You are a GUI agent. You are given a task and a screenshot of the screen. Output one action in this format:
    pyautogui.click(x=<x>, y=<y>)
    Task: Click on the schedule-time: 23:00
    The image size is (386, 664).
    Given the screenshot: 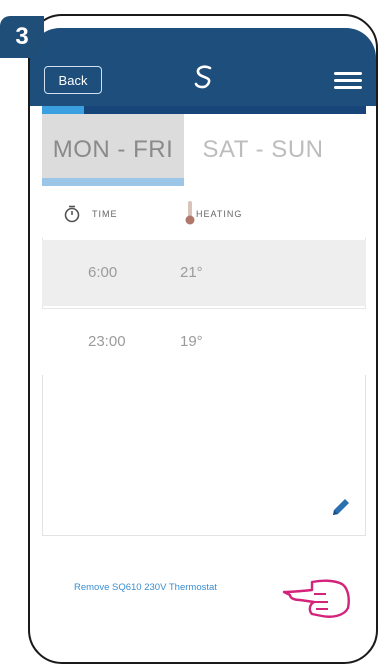 What is the action you would take?
    pyautogui.click(x=107, y=341)
    